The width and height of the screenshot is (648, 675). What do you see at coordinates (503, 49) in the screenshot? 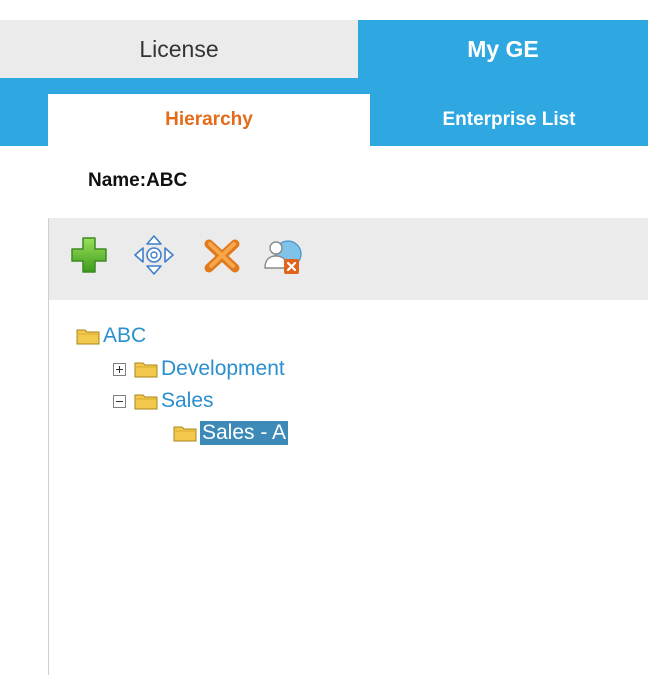
I see `tab-my-ge: My GE` at bounding box center [503, 49].